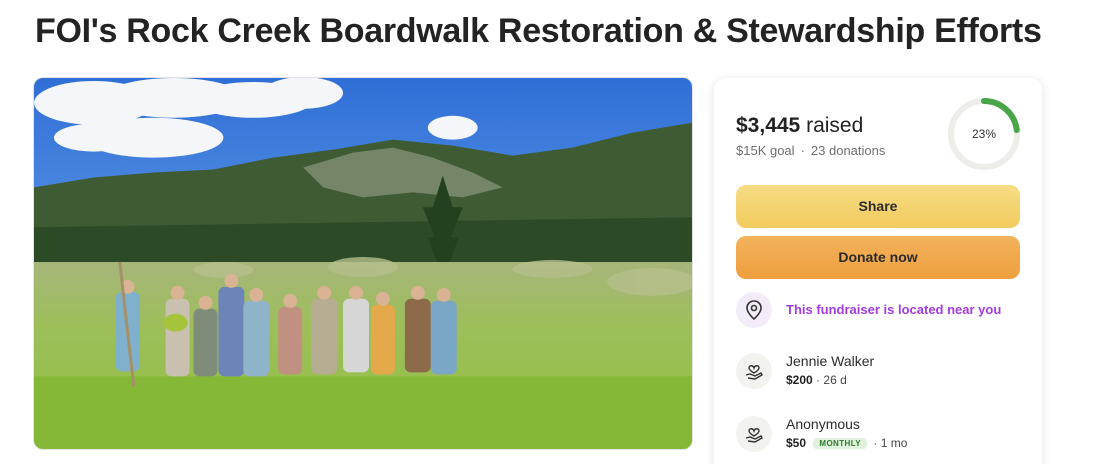  Describe the element at coordinates (823, 424) in the screenshot. I see `donor-name: Anonymous` at that location.